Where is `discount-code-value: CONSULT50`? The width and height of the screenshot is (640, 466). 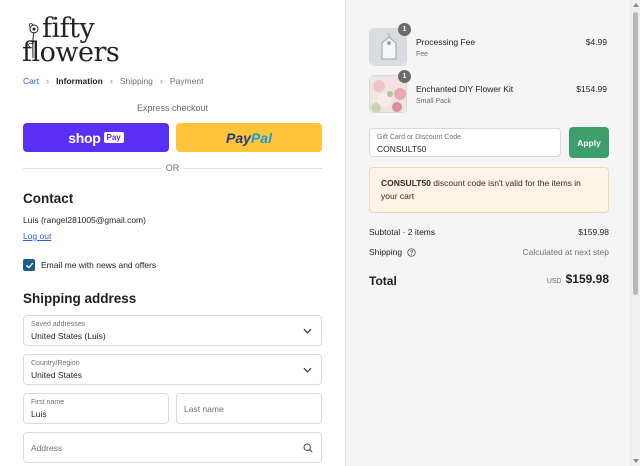 discount-code-value: CONSULT50 is located at coordinates (402, 149).